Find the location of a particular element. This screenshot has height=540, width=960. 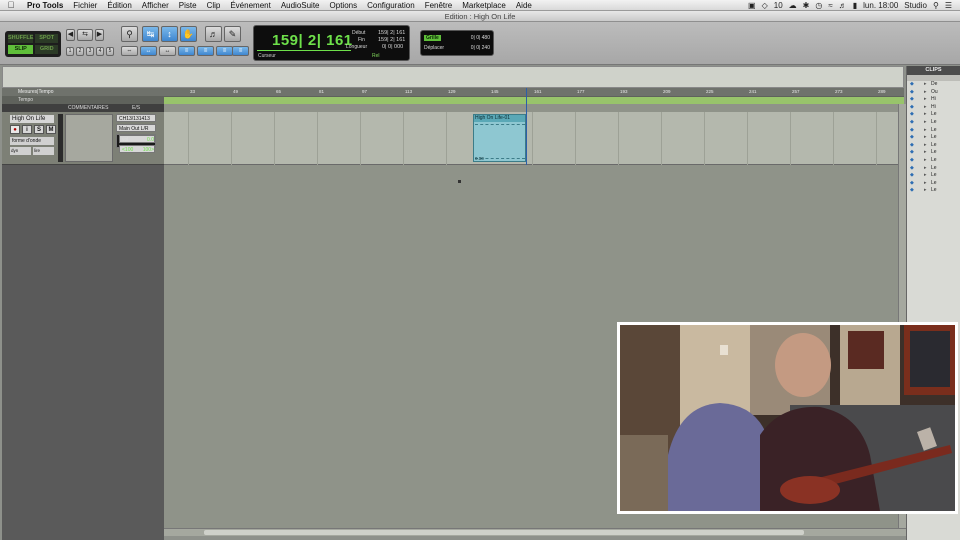

tempo-ruler: Tempo is located at coordinates (453, 100).